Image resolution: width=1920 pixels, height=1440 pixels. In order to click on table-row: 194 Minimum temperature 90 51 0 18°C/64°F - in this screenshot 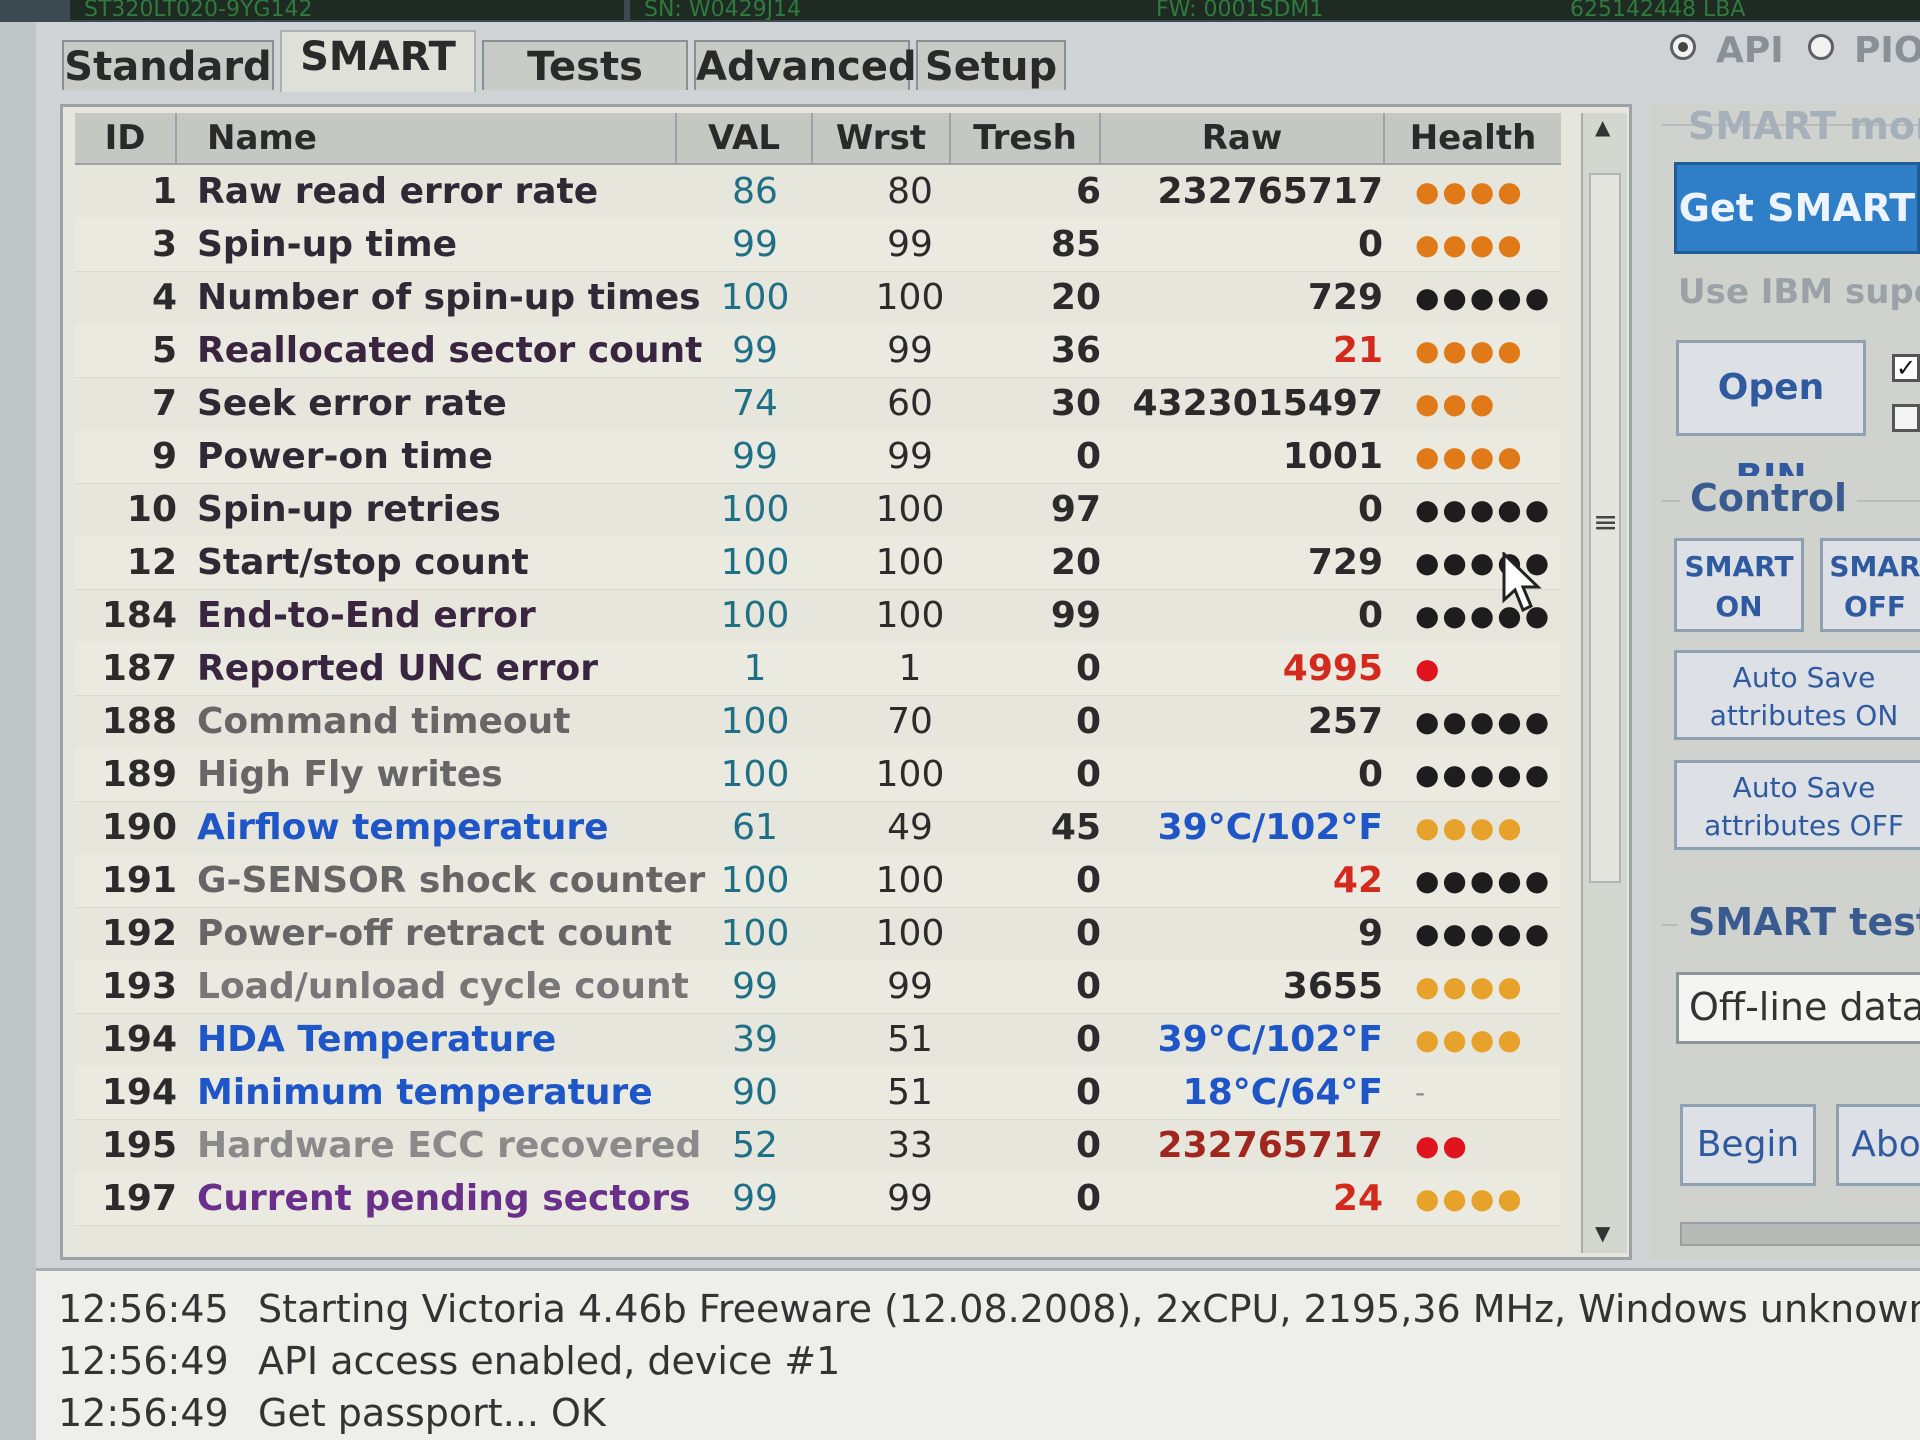, I will do `click(818, 1093)`.